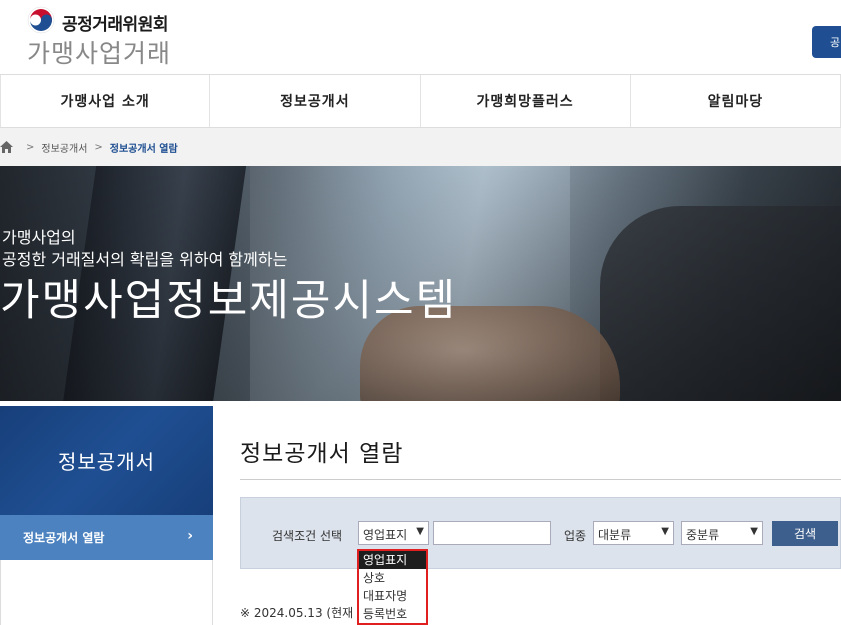  I want to click on breadcrumb-level1: 정보공개서, so click(64, 147).